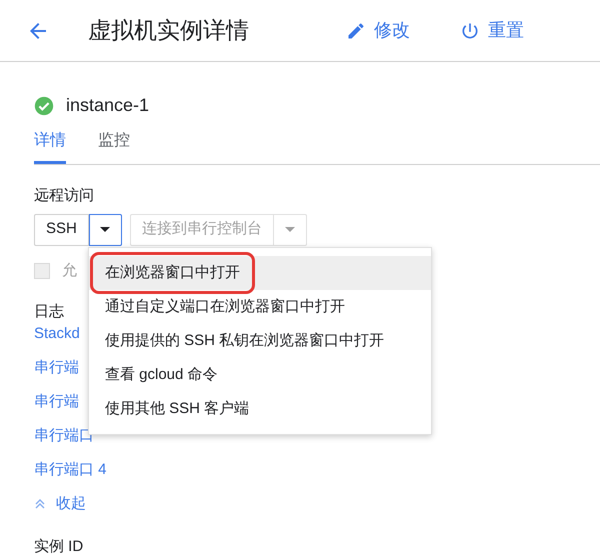 The image size is (600, 557). I want to click on page-title: 虚拟机实例详情, so click(168, 31).